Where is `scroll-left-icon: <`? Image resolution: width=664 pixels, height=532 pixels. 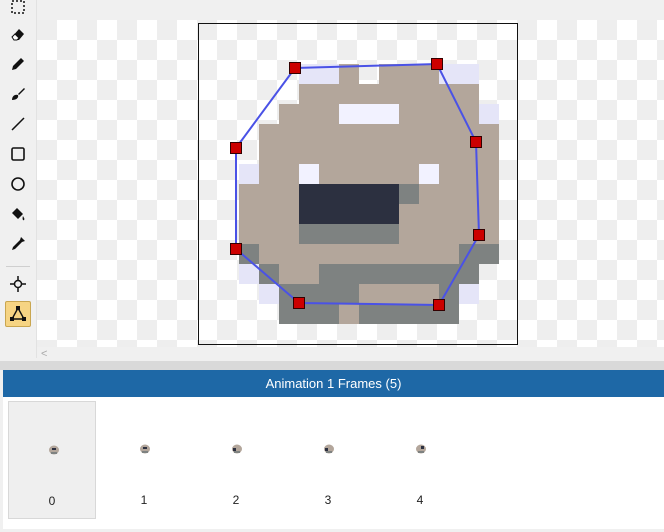
scroll-left-icon: < is located at coordinates (44, 354).